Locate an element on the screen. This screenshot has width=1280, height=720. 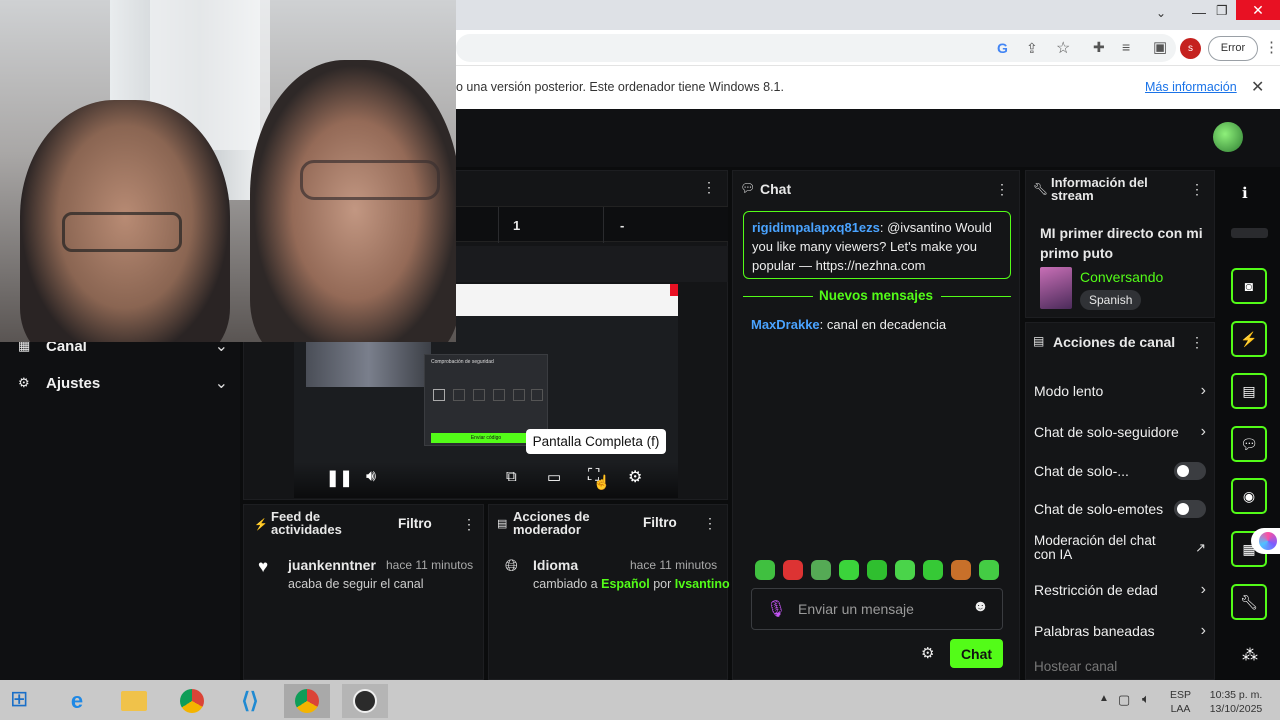
action-banned-words: Palabras baneadas › is located at coordinates (1120, 631).